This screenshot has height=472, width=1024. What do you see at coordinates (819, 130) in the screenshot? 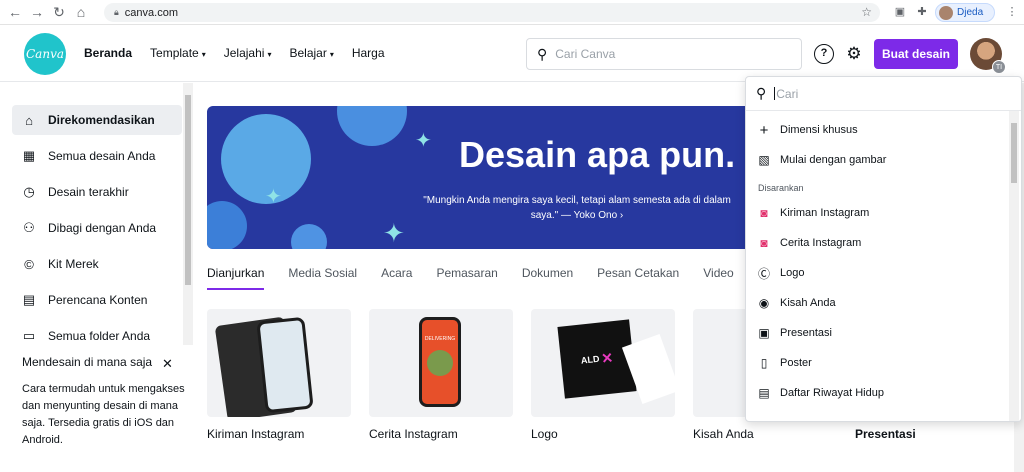
I see `option-label: Dimensi khusus` at bounding box center [819, 130].